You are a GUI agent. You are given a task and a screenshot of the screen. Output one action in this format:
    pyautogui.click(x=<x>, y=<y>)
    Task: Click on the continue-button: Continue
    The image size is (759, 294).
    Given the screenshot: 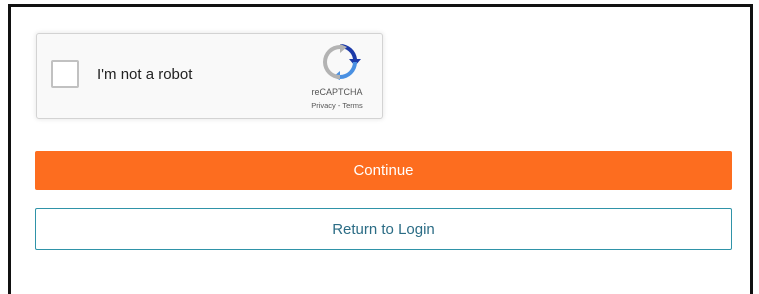 What is the action you would take?
    pyautogui.click(x=383, y=170)
    